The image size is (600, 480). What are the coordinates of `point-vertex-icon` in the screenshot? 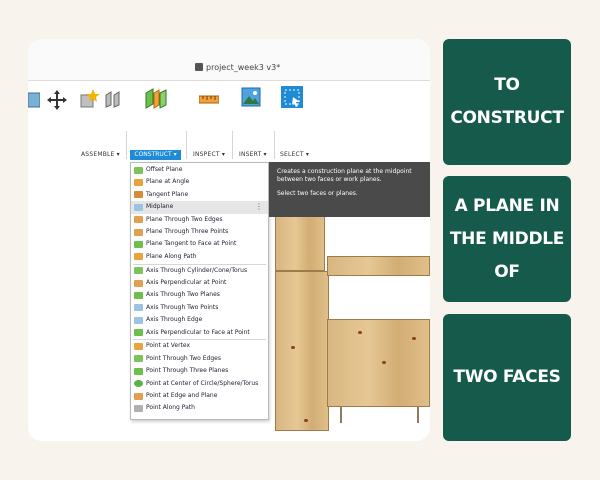 It's located at (138, 346).